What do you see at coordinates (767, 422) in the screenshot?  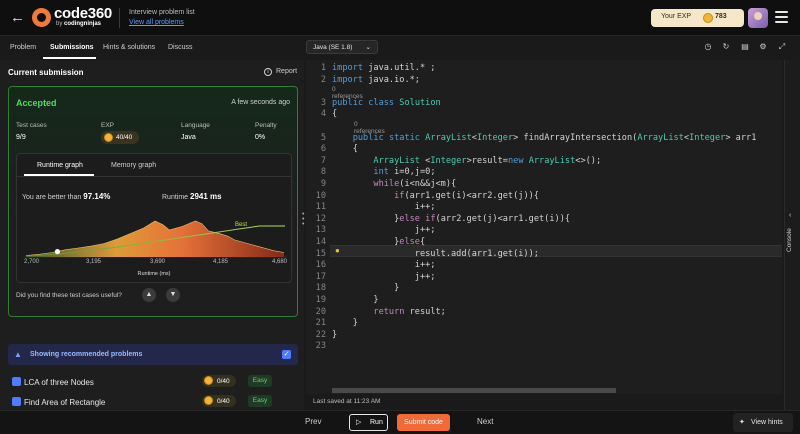 I see `view-hints-label: View hints` at bounding box center [767, 422].